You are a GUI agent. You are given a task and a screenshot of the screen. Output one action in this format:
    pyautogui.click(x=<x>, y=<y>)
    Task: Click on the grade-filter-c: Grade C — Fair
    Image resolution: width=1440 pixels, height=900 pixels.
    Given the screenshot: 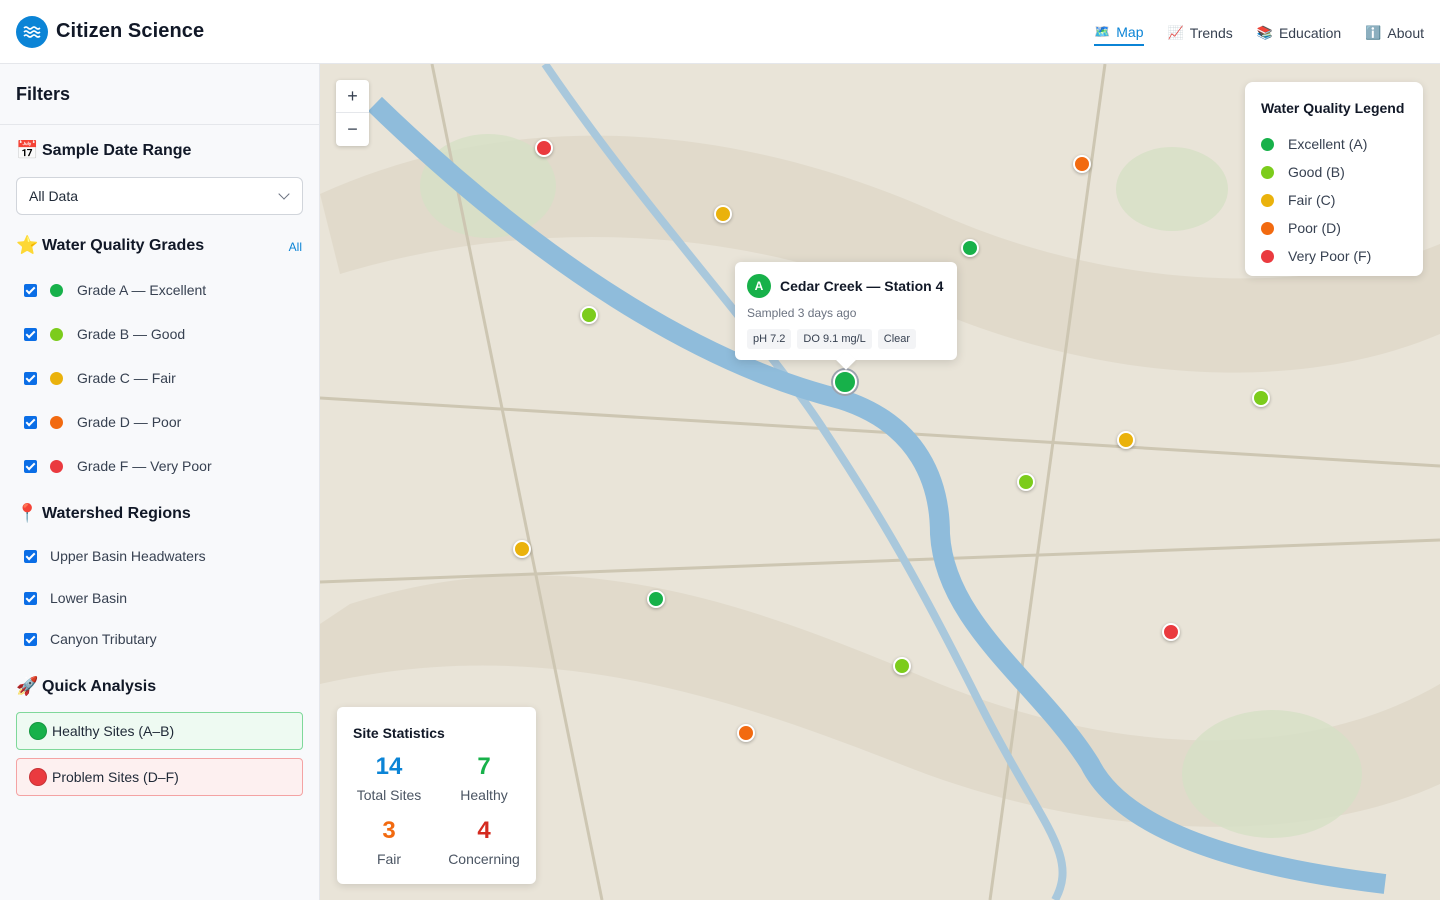 What is the action you would take?
    pyautogui.click(x=100, y=378)
    